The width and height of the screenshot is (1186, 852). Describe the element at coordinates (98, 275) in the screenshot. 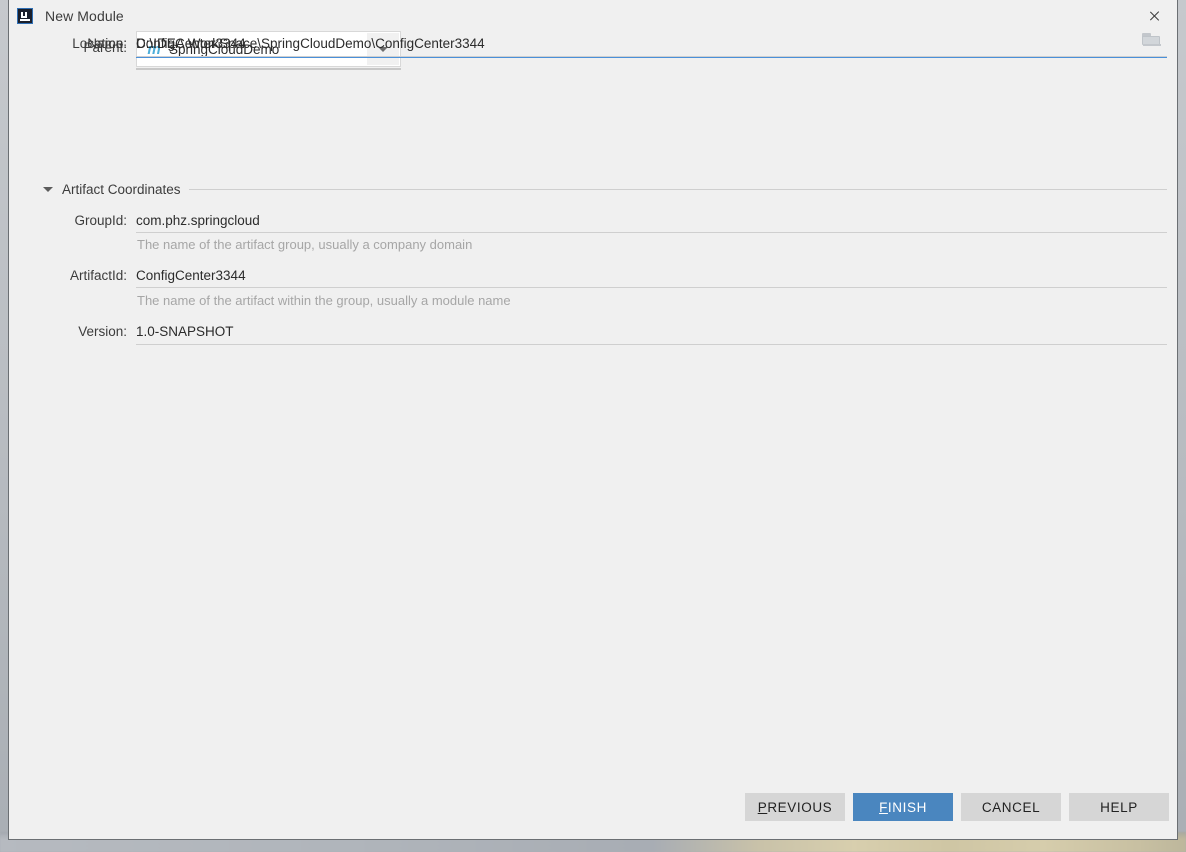

I see `artifactid-label: ArtifactId:` at that location.